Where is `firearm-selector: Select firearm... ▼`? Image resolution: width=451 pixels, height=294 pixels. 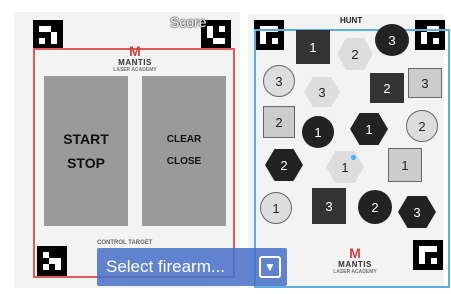
firearm-selector: Select firearm... ▼ is located at coordinates (192, 267).